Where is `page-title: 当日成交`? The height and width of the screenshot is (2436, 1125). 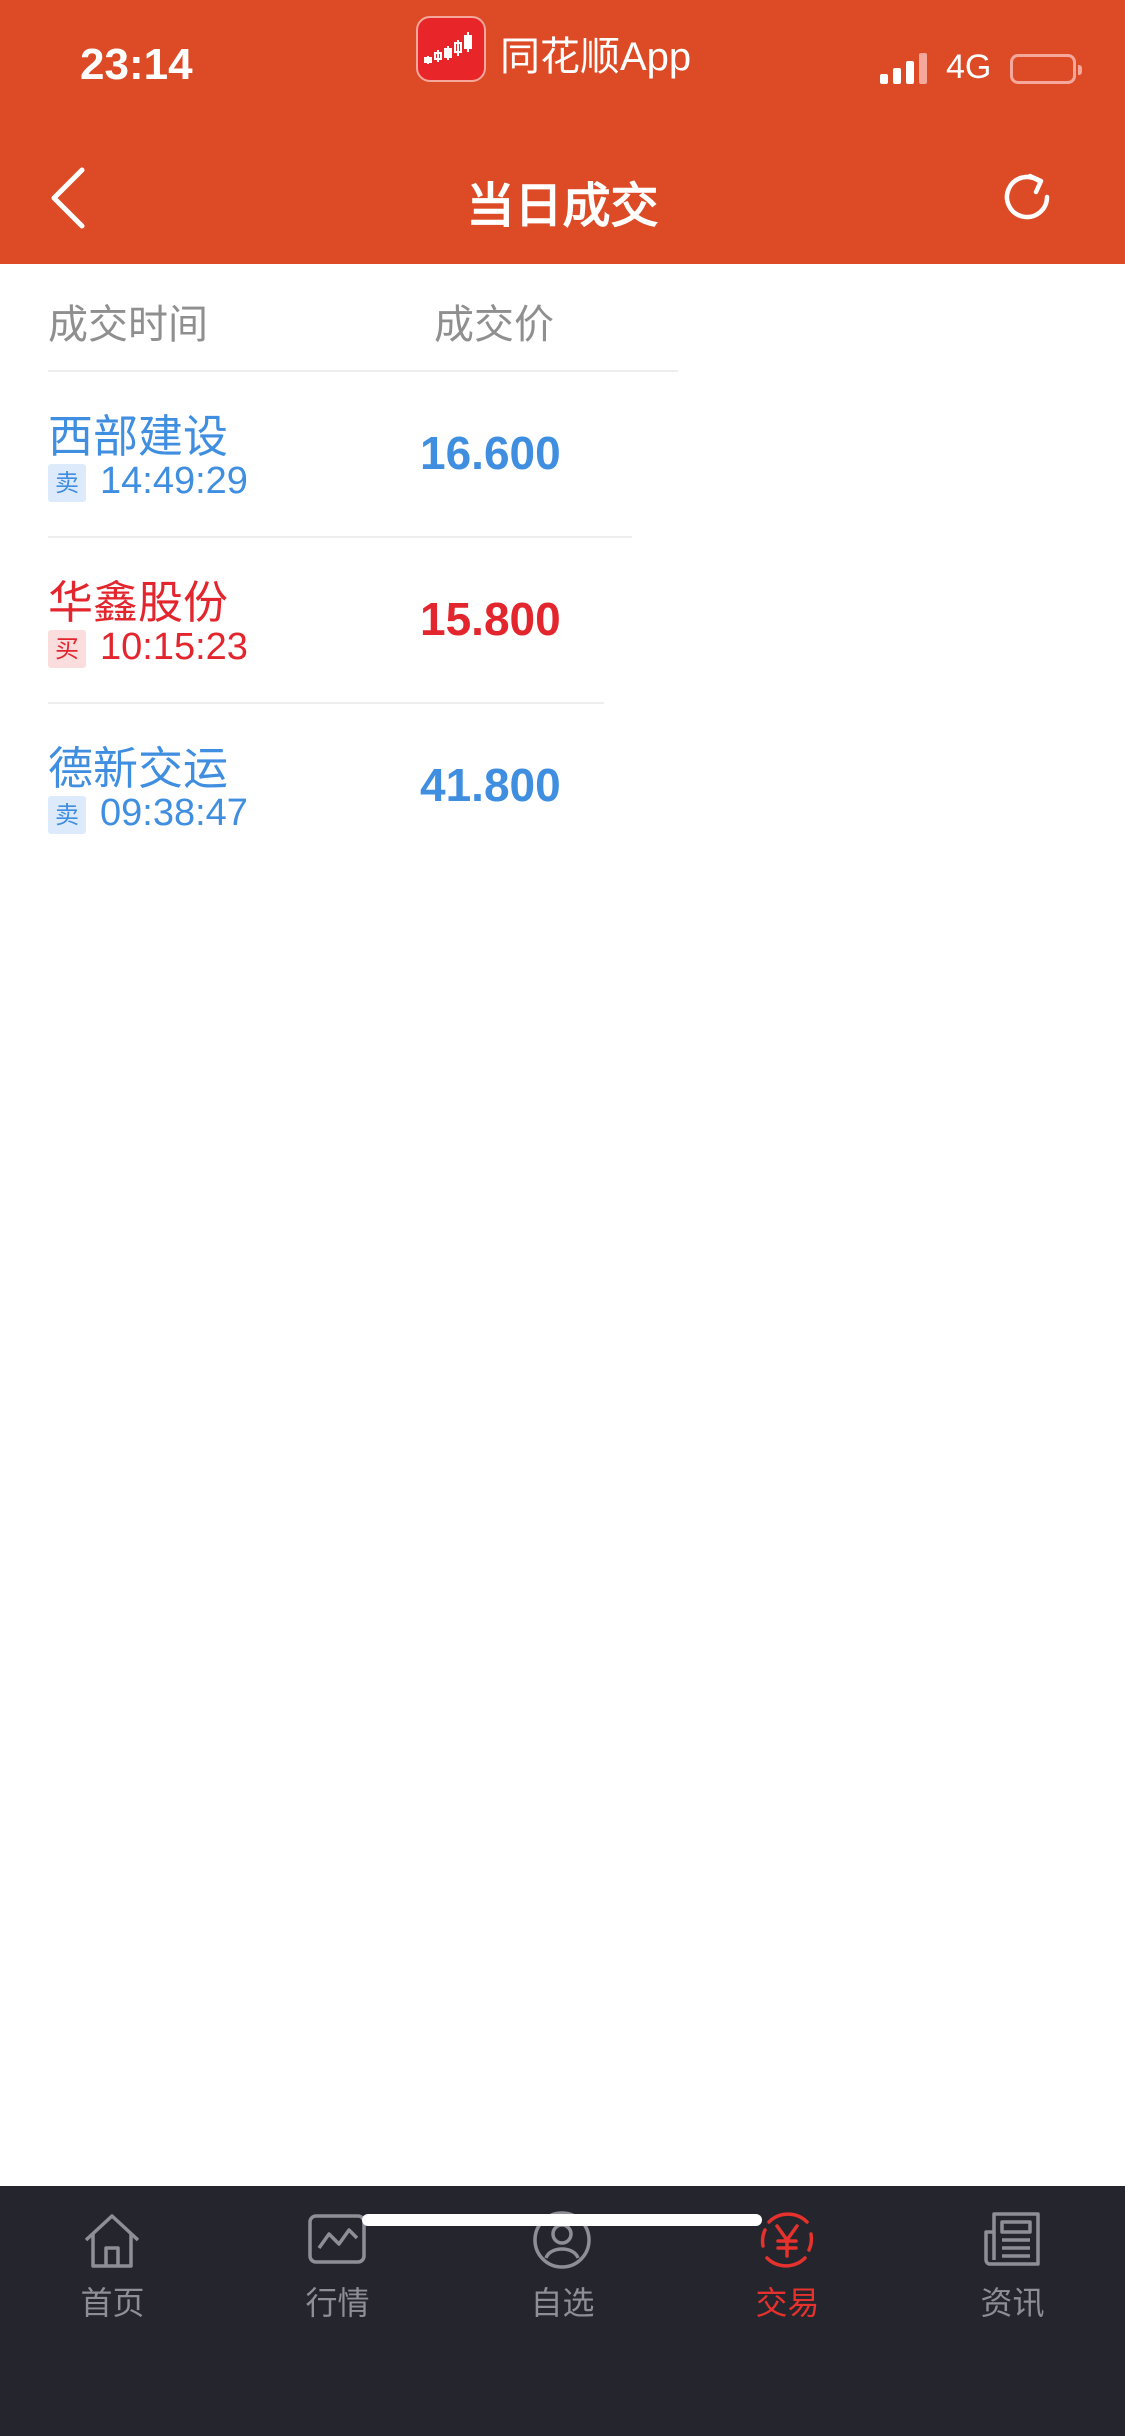 page-title: 当日成交 is located at coordinates (562, 206).